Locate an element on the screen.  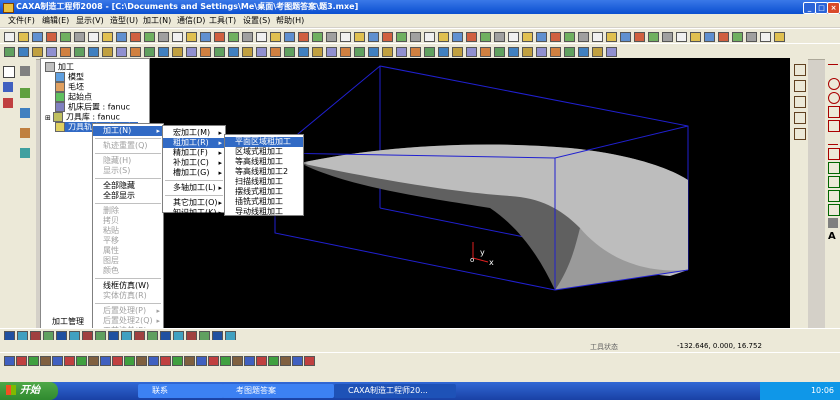
menu-communication: 通信(D) is located at coordinates (191, 20).